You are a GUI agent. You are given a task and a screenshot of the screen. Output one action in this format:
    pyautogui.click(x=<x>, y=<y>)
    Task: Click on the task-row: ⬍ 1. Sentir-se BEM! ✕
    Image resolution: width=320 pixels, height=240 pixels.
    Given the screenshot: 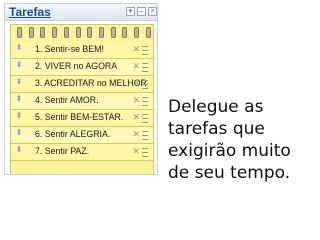 What is the action you would take?
    pyautogui.click(x=82, y=50)
    